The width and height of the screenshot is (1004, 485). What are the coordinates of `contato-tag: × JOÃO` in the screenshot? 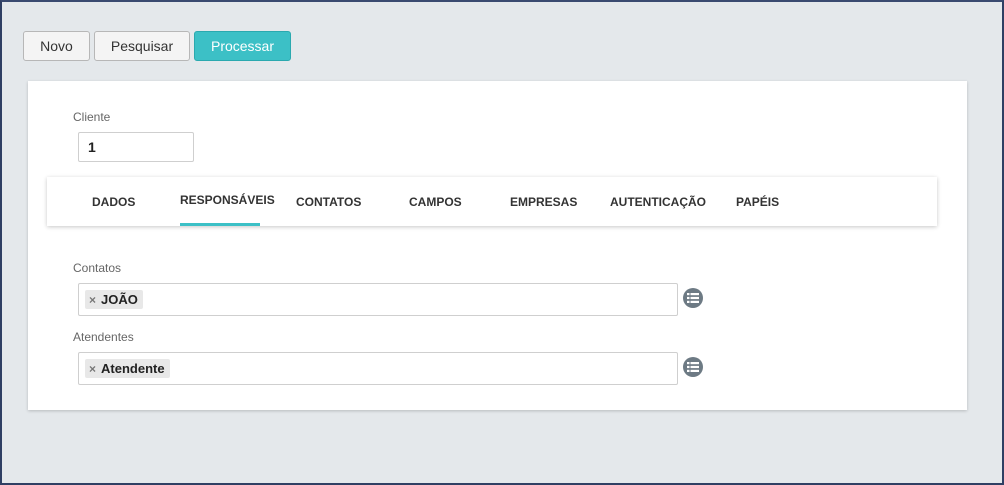 It's located at (114, 299).